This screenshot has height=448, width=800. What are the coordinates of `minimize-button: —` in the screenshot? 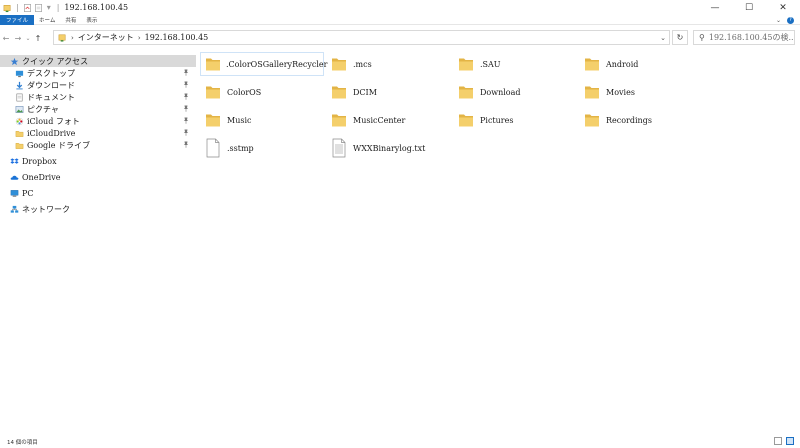 It's located at (715, 7).